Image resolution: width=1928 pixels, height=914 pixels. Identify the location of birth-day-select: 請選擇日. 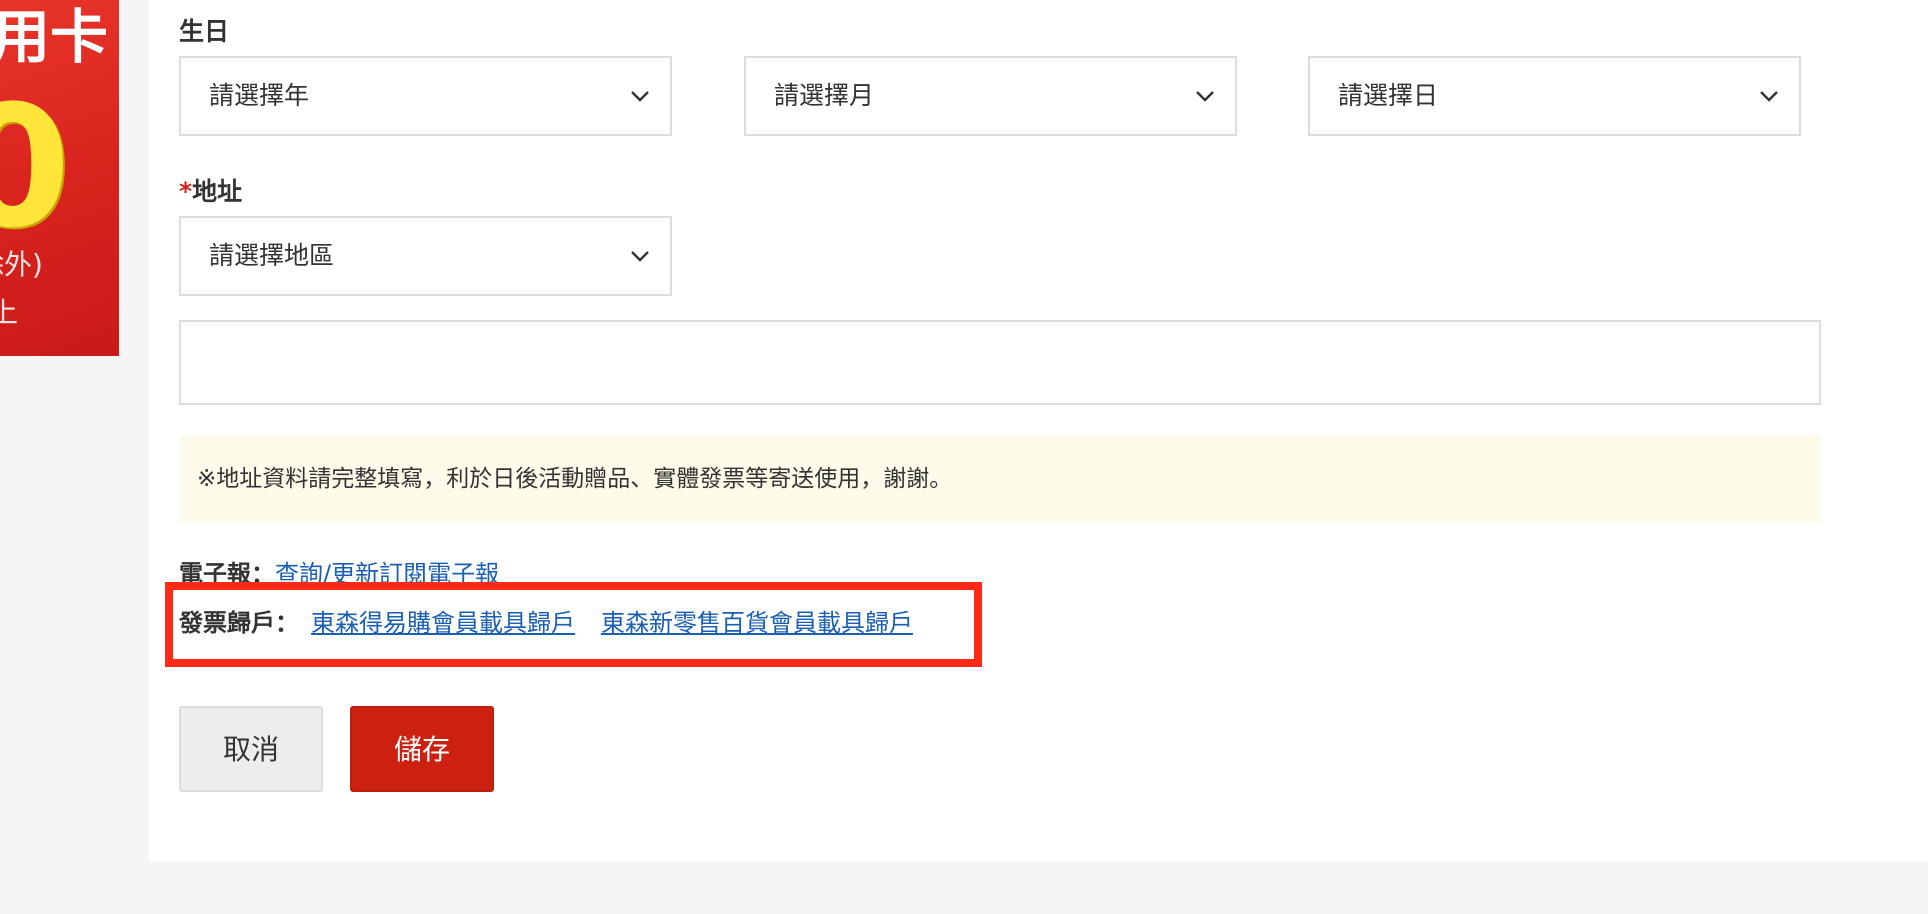
(1554, 96).